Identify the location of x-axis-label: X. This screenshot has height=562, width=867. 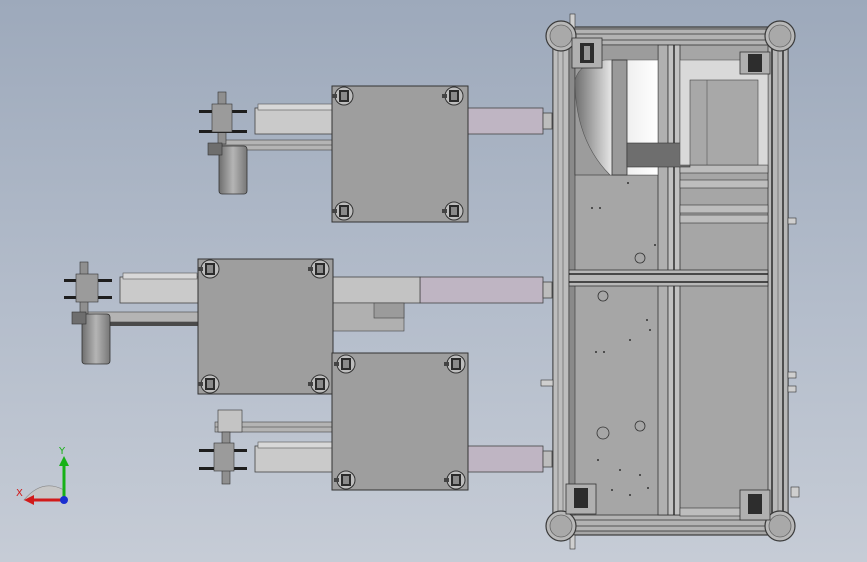
(19, 493).